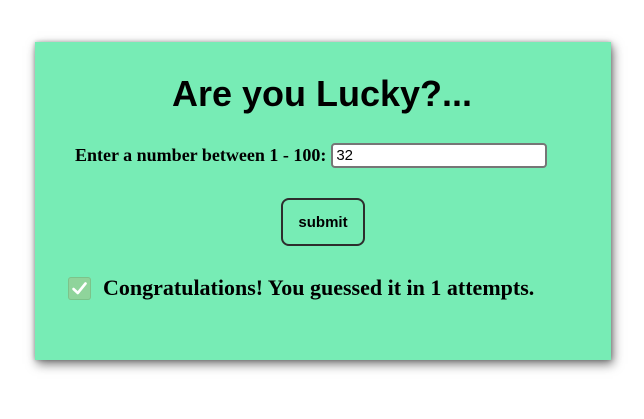  What do you see at coordinates (79, 288) in the screenshot?
I see `check-mark-icon` at bounding box center [79, 288].